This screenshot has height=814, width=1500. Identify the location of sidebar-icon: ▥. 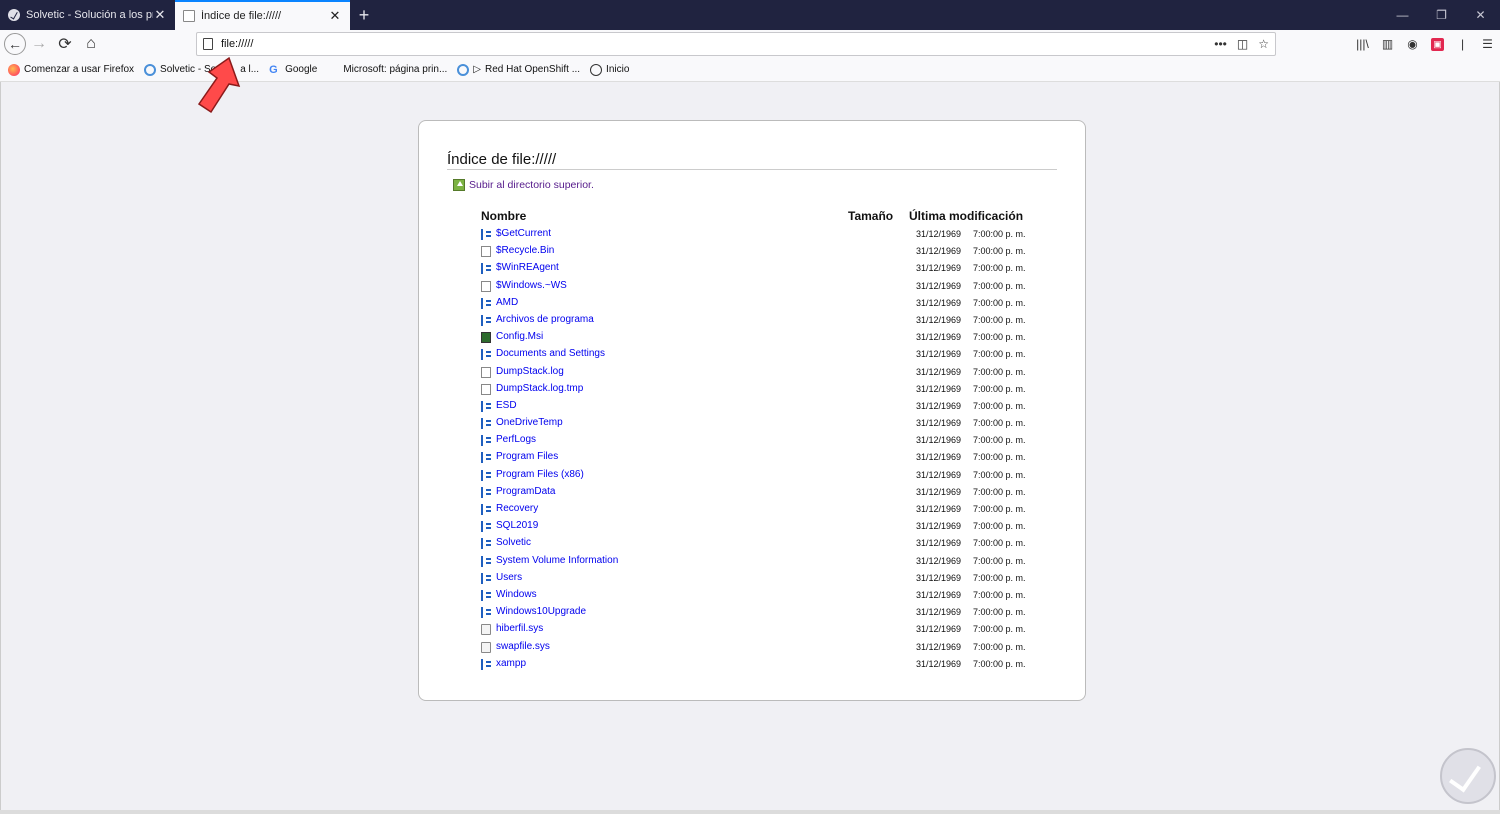
(1387, 44).